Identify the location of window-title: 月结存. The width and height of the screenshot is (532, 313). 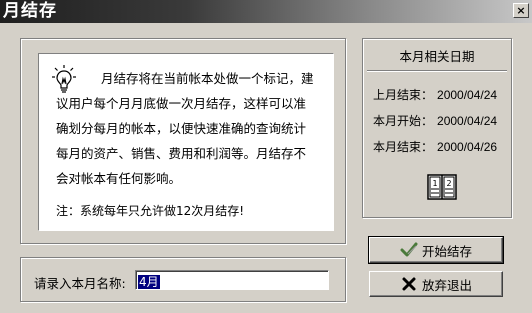
(30, 11).